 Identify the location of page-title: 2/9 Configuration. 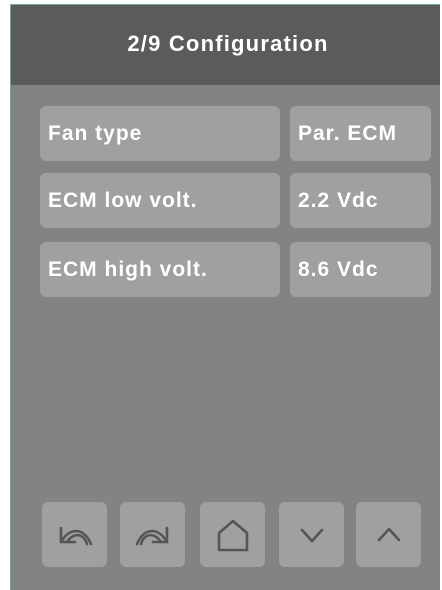
(228, 43).